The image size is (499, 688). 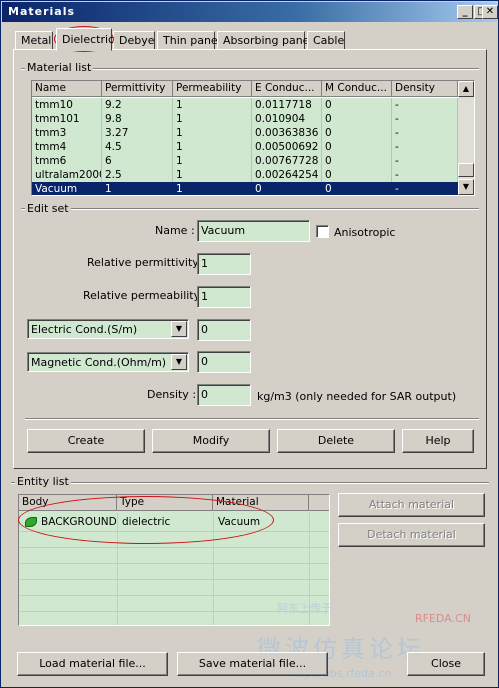 I want to click on density-field: 0, so click(x=224, y=395).